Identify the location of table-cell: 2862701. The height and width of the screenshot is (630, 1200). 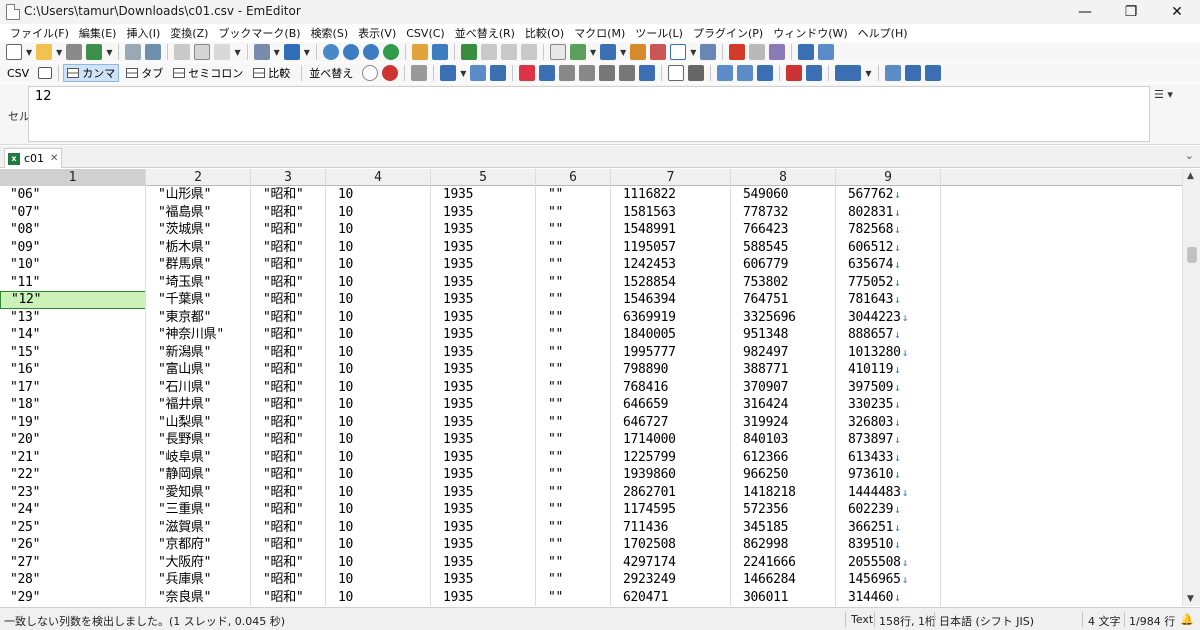
(671, 493).